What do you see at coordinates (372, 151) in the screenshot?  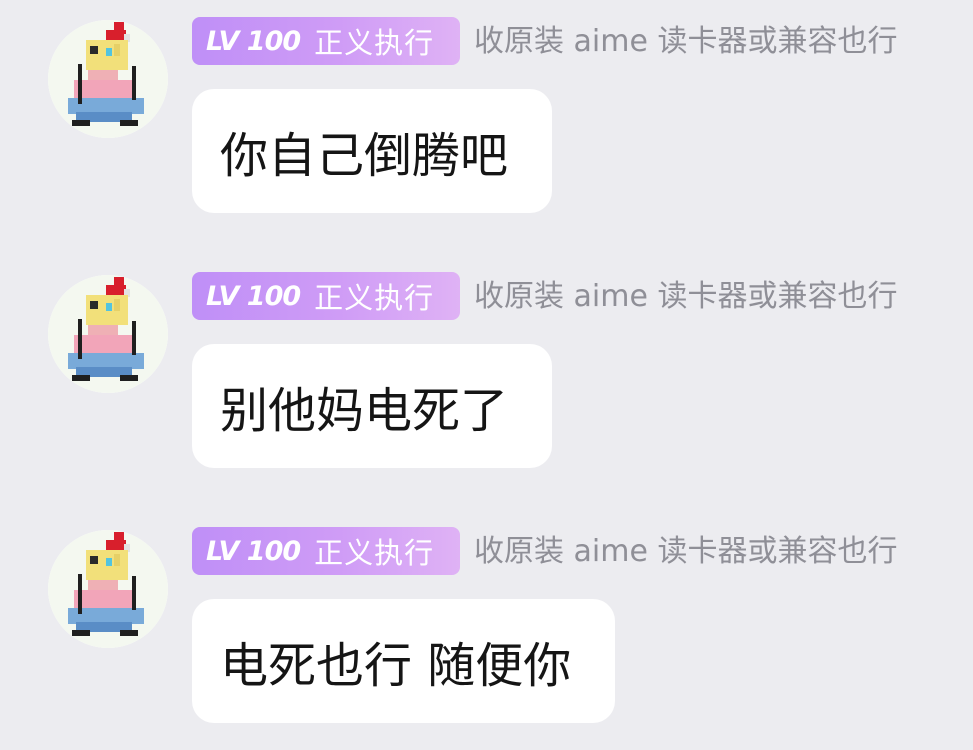 I see `message-bubble: 你自己倒腾吧` at bounding box center [372, 151].